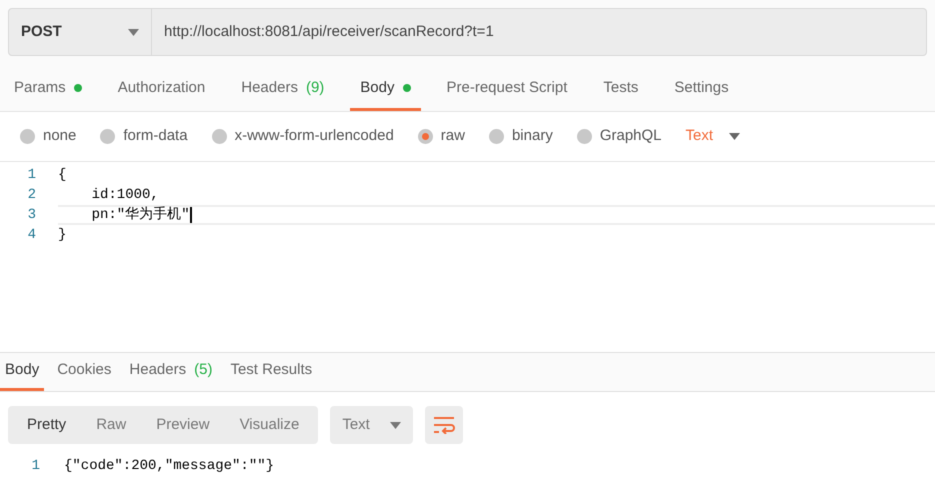 The image size is (935, 500). What do you see at coordinates (31, 215) in the screenshot?
I see `line-number: 3` at bounding box center [31, 215].